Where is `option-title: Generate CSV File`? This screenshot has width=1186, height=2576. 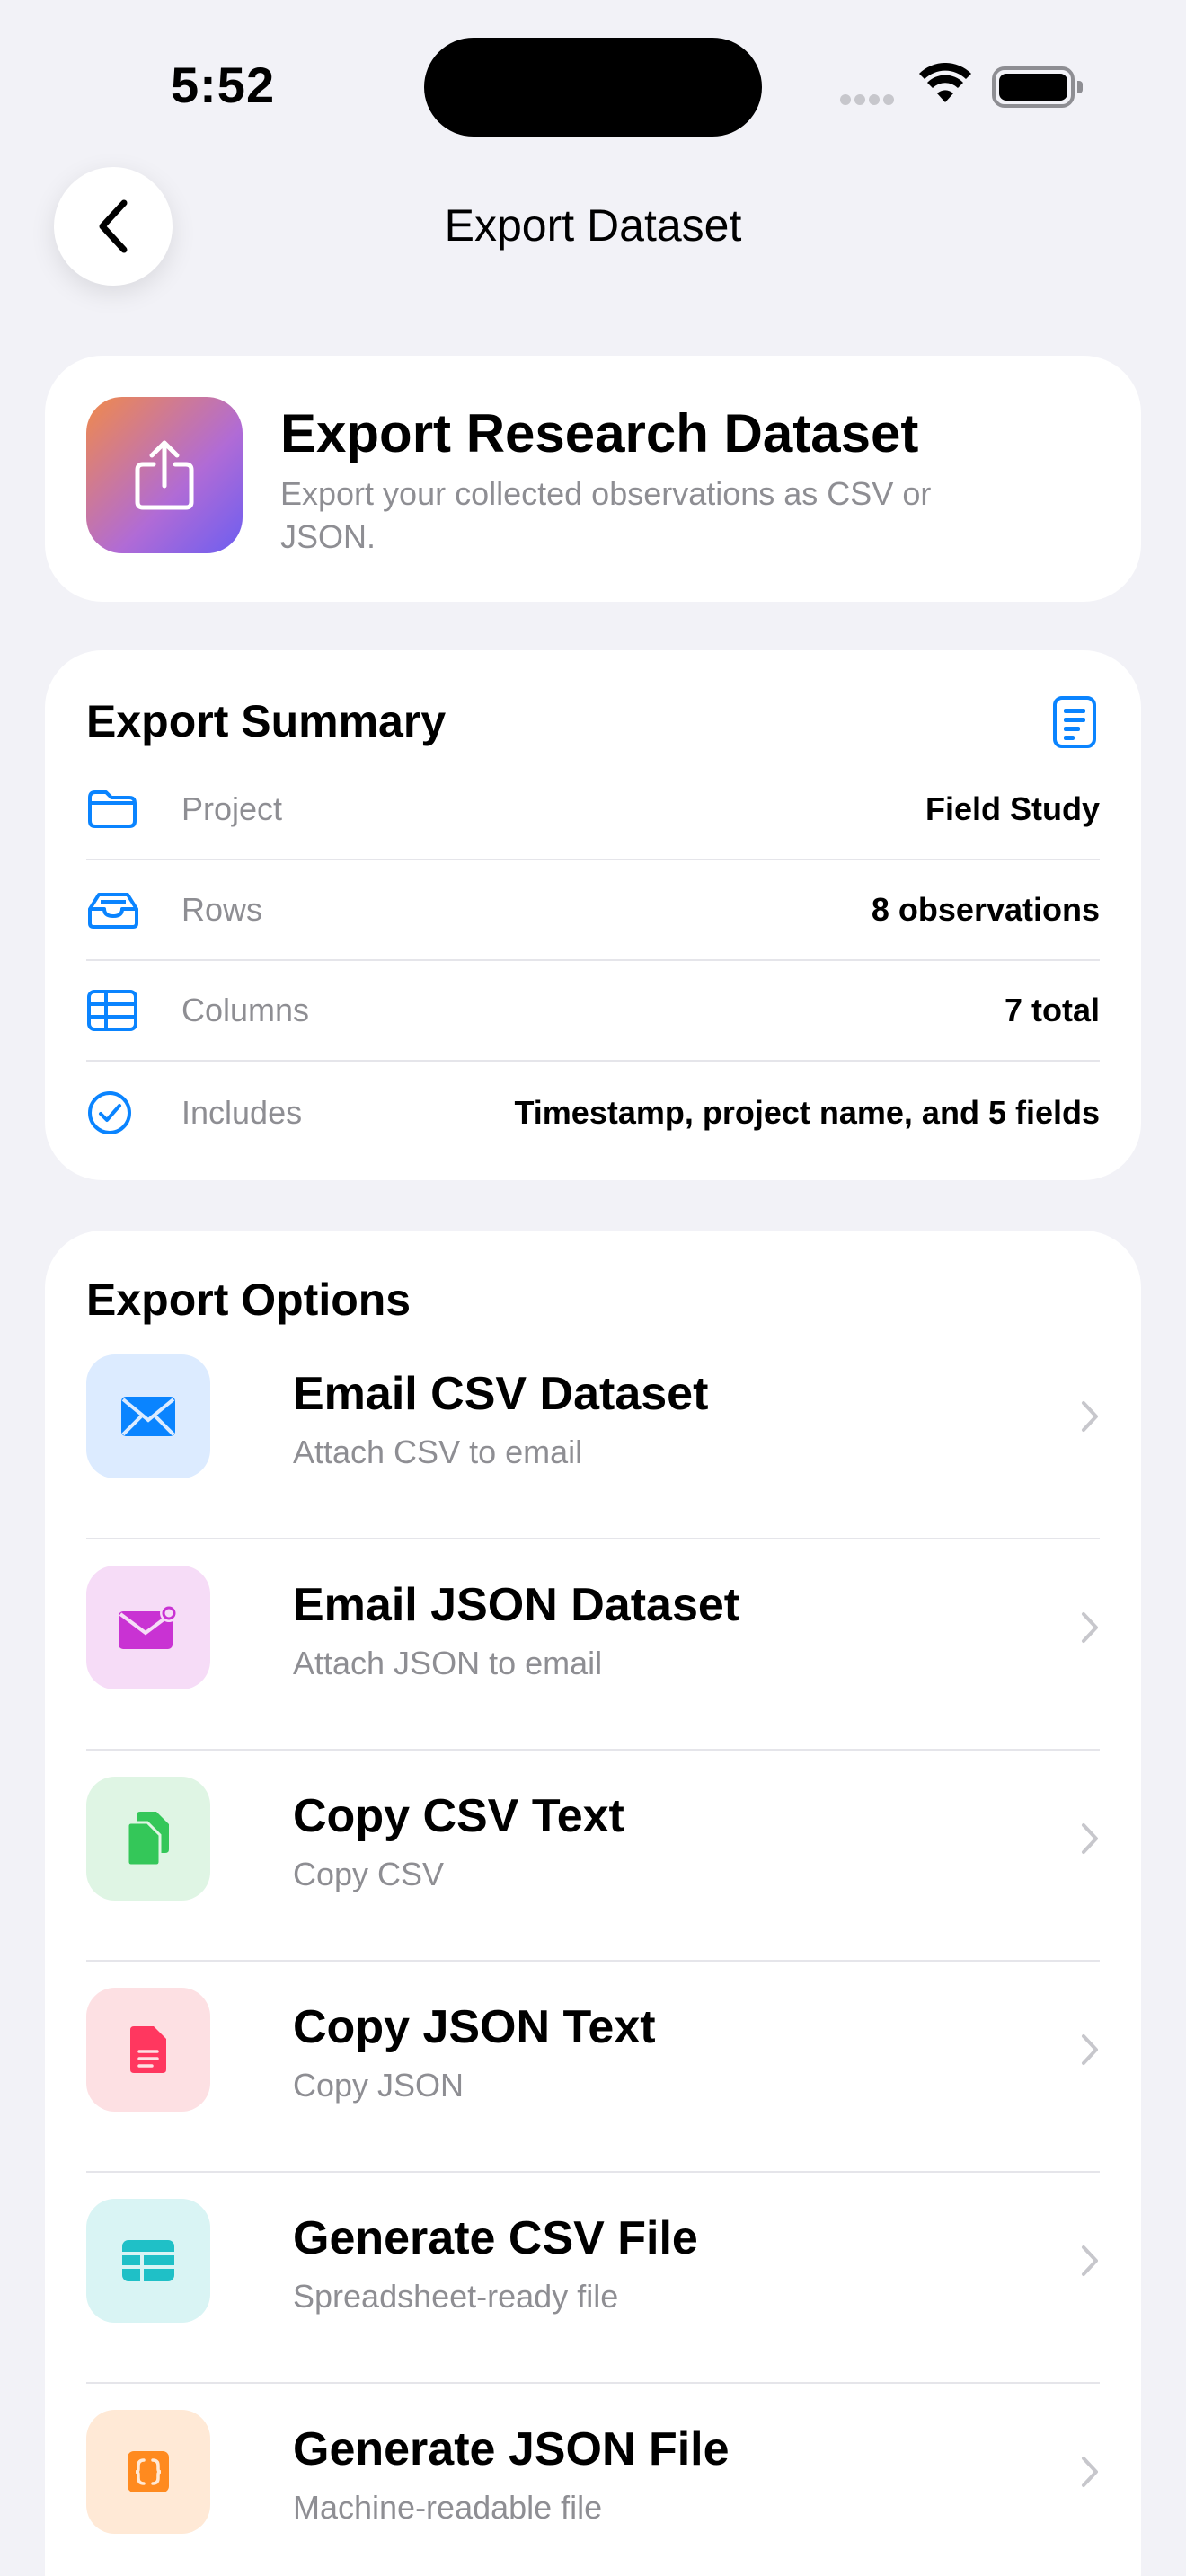
option-title: Generate CSV File is located at coordinates (495, 2238).